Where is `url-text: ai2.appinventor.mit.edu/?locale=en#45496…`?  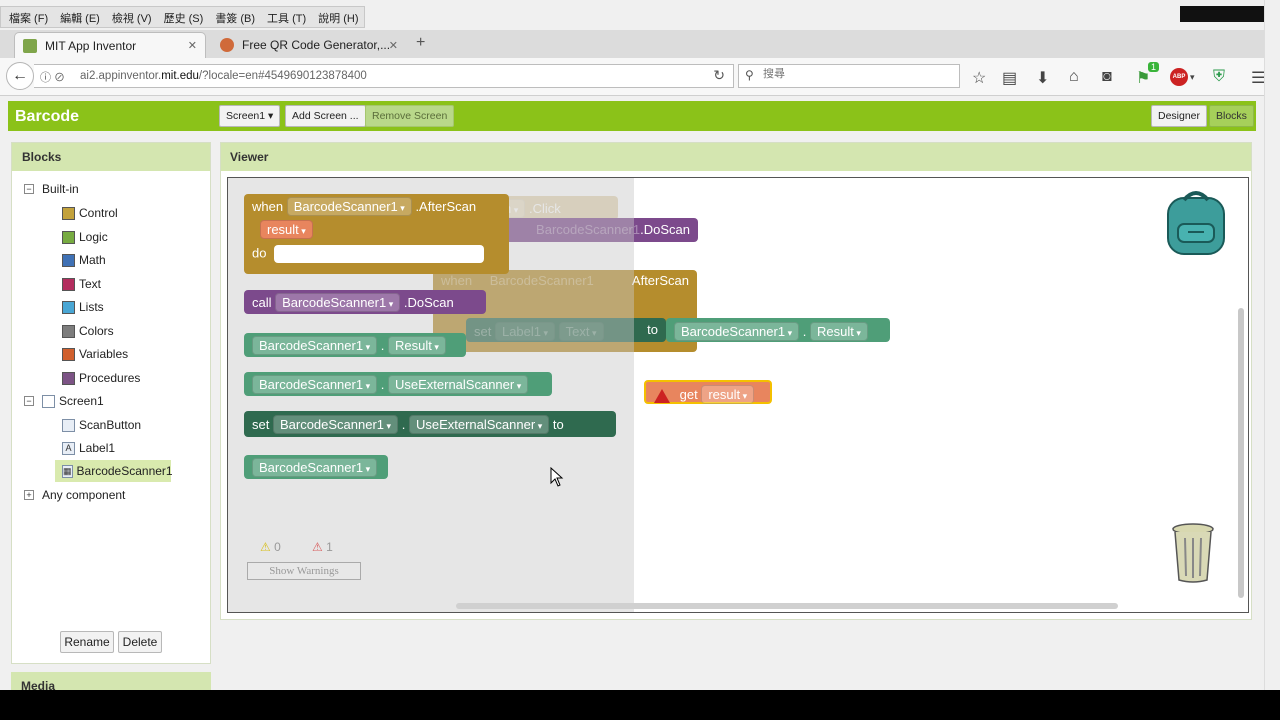
url-text: ai2.appinventor.mit.edu/?locale=en#45496… is located at coordinates (223, 76).